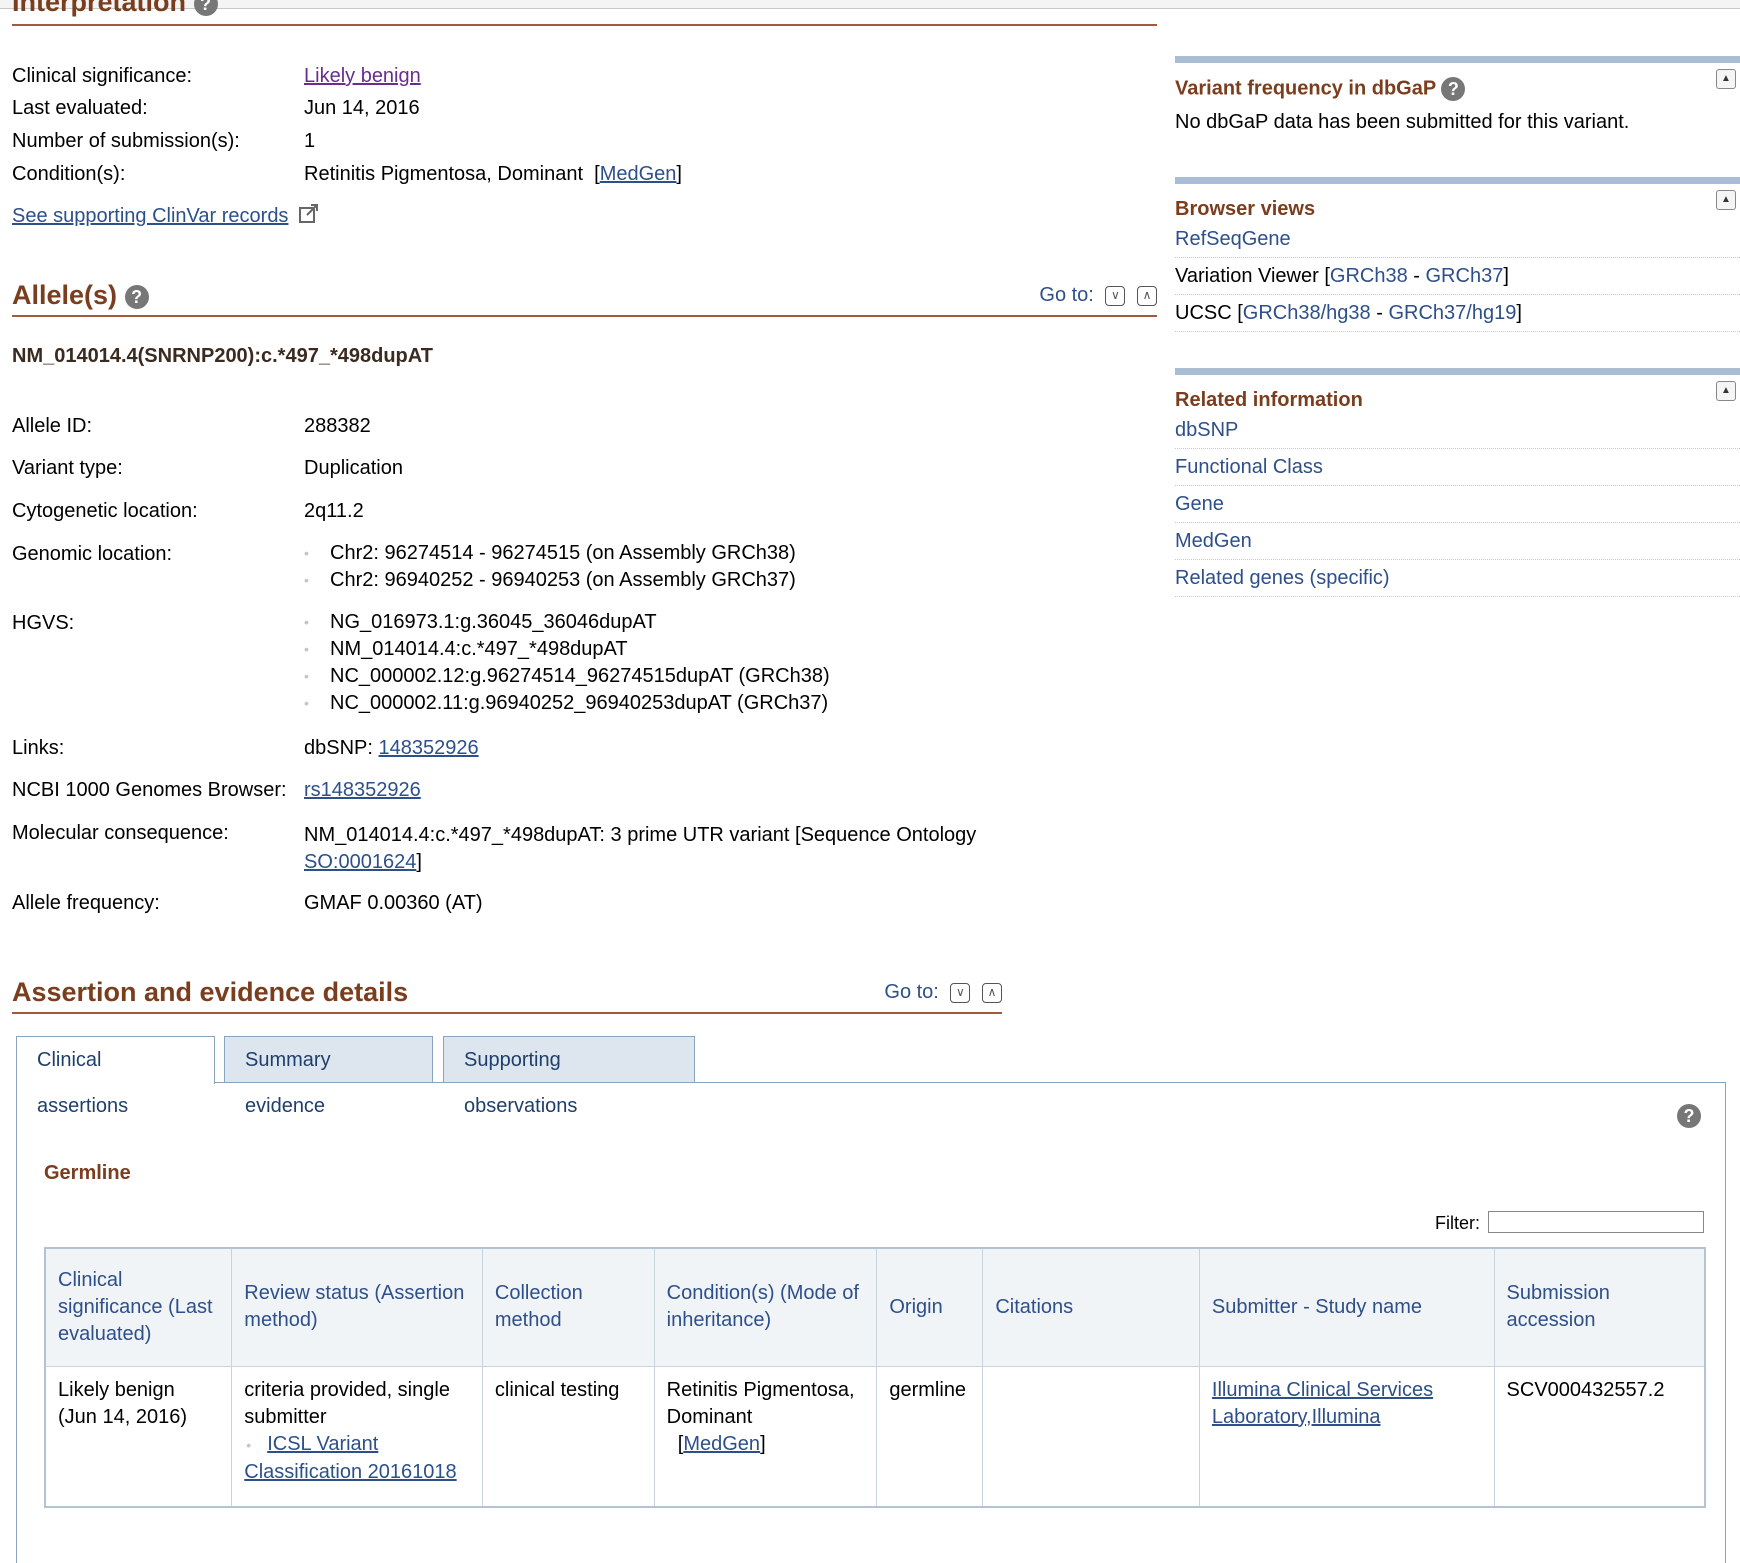 The width and height of the screenshot is (1740, 1563). I want to click on ucsc-grch37-link: GRCh37/hg19, so click(1452, 313).